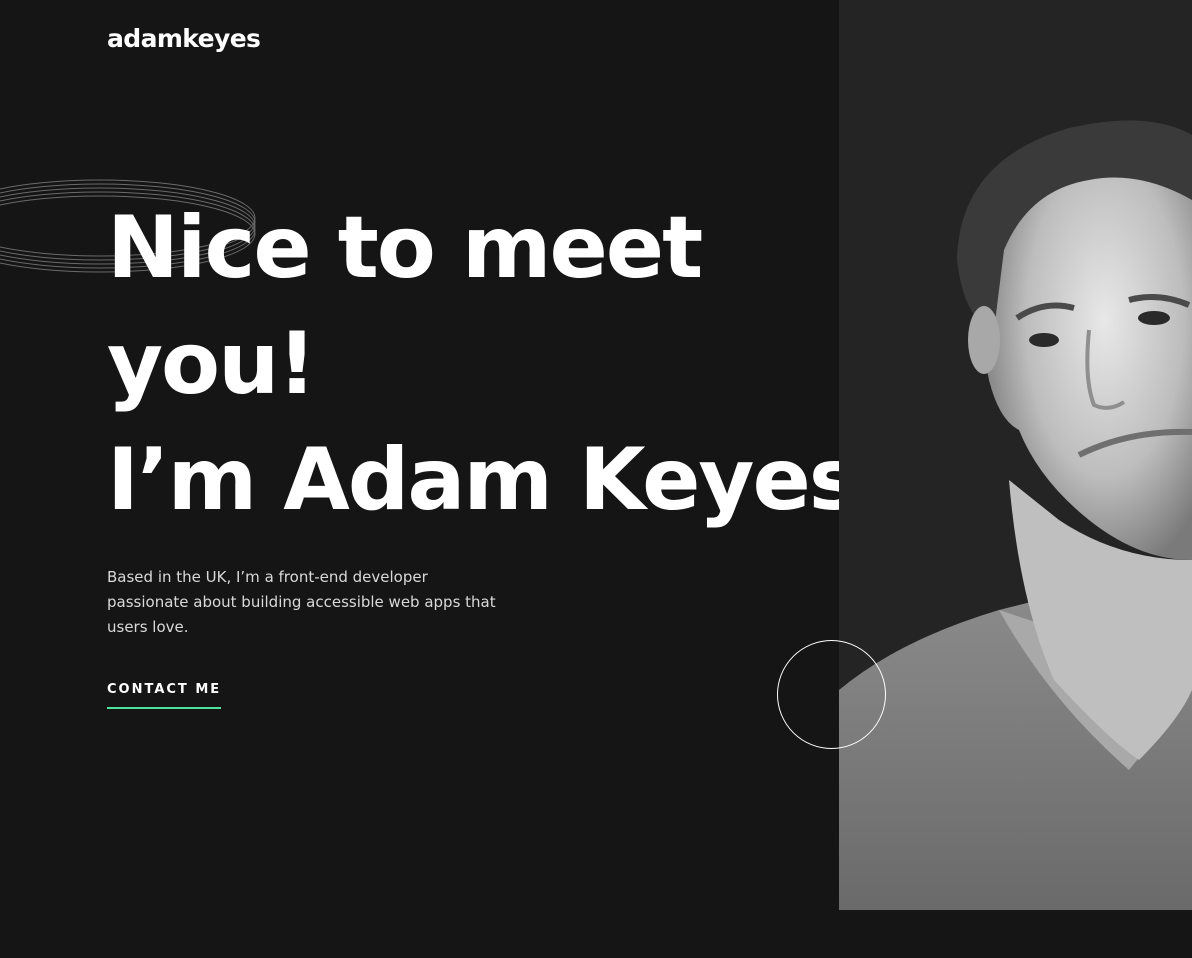  What do you see at coordinates (195, 480) in the screenshot?
I see `headline-prefix: I’m` at bounding box center [195, 480].